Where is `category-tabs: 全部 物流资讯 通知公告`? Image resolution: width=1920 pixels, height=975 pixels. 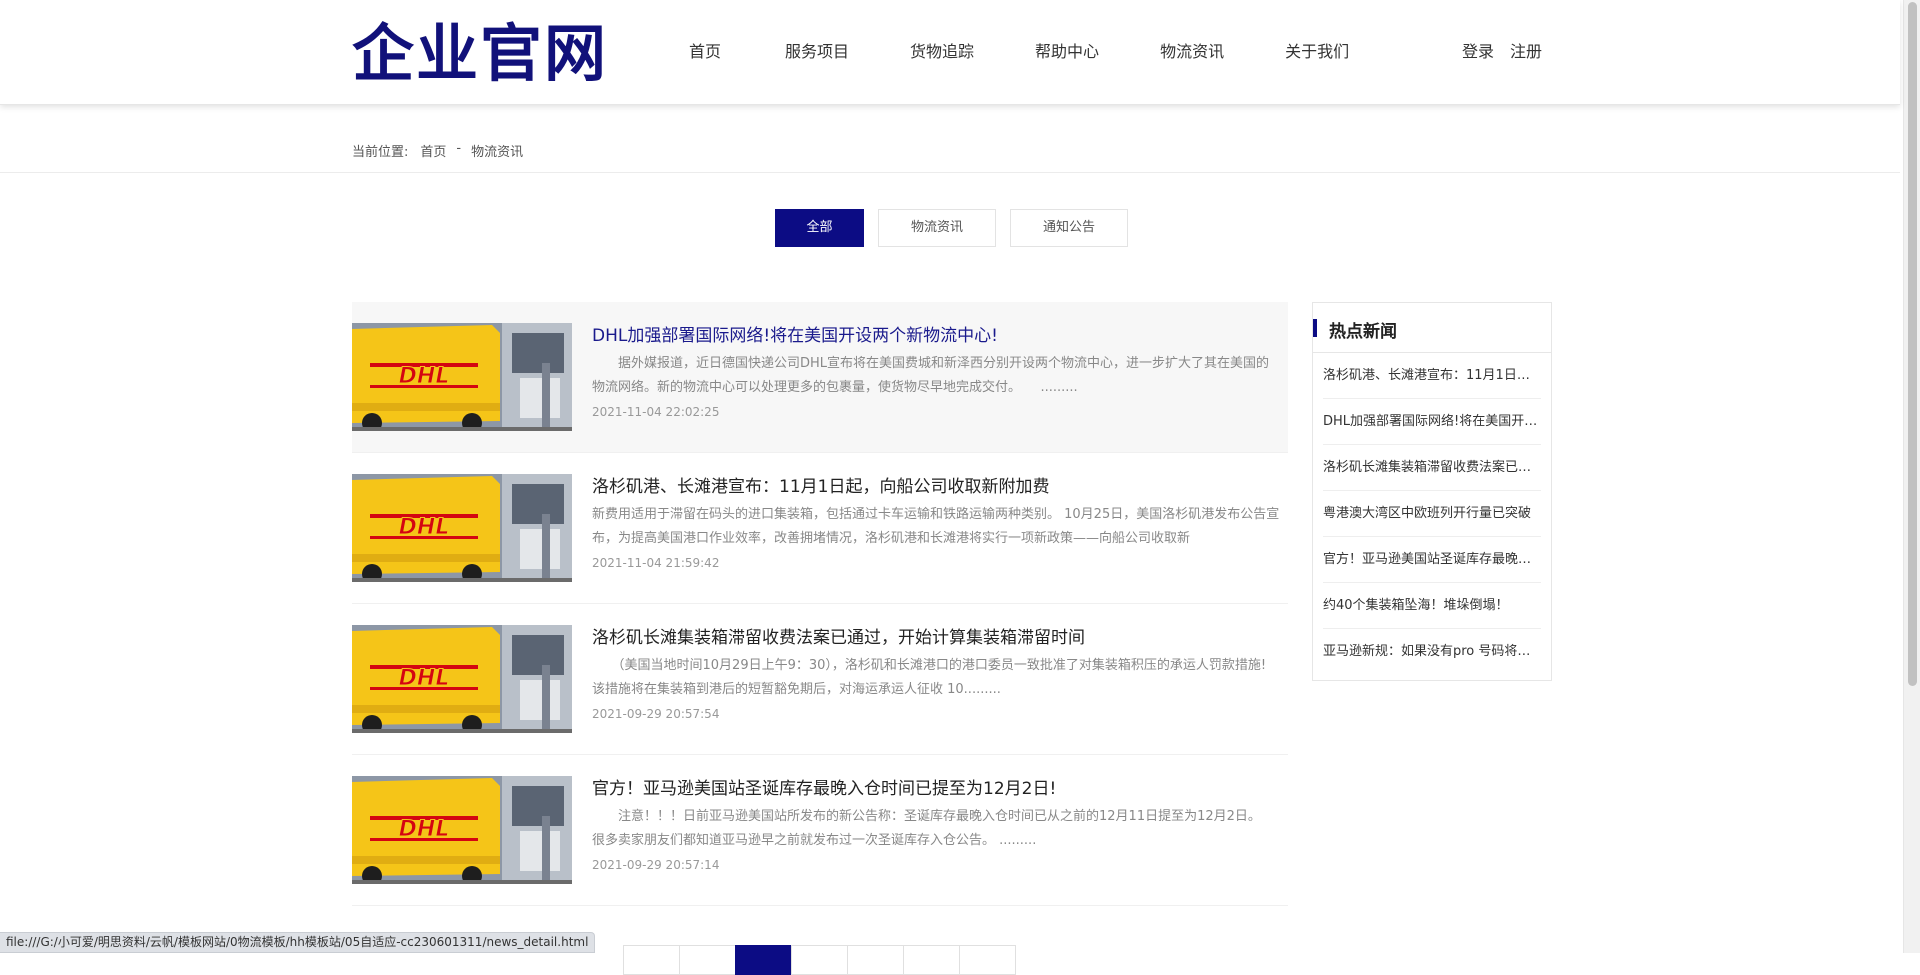 category-tabs: 全部 物流资讯 通知公告 is located at coordinates (951, 228).